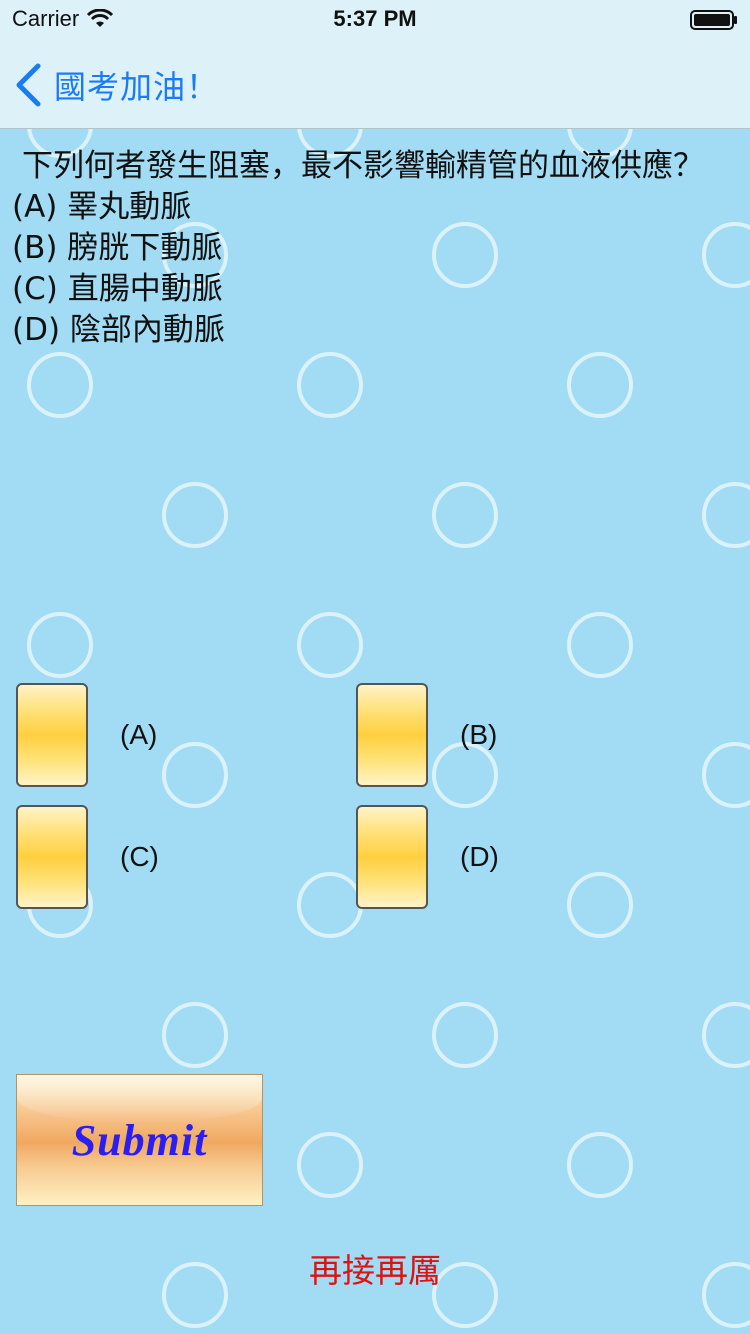 The image size is (750, 1334). I want to click on status-time: 5:37 PM, so click(375, 18).